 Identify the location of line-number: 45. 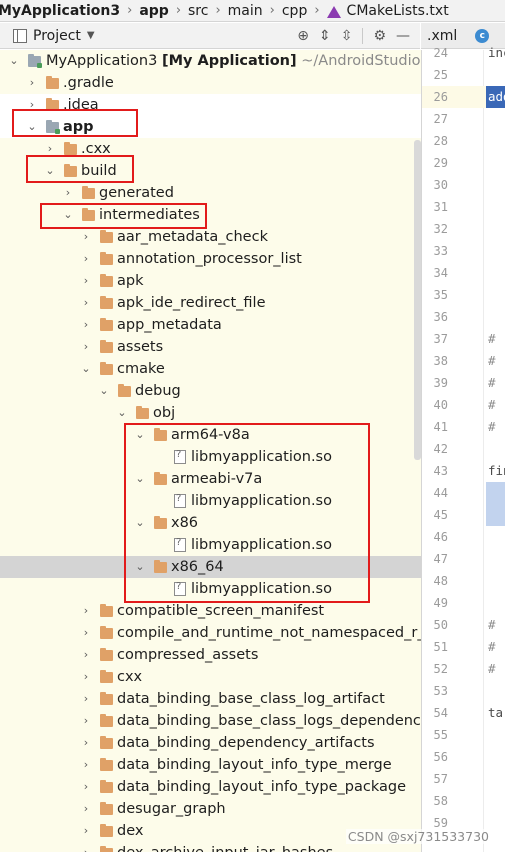
(438, 515).